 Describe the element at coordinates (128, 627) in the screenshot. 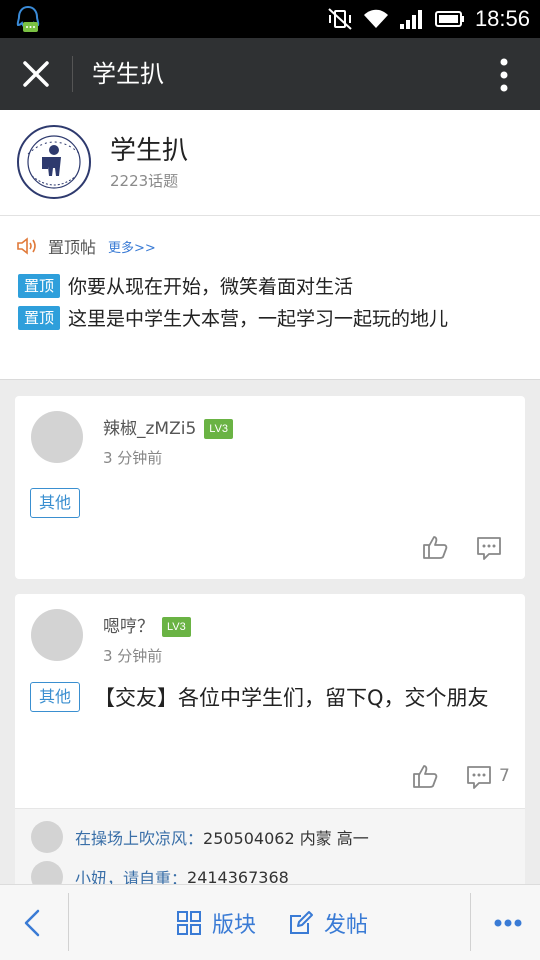

I see `username: 嗯哼？` at that location.